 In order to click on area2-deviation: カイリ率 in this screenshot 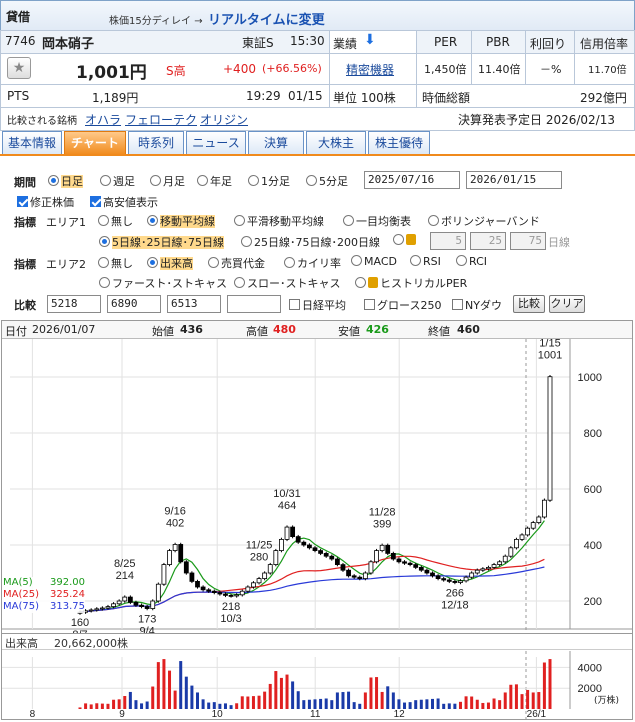, I will do `click(312, 263)`.